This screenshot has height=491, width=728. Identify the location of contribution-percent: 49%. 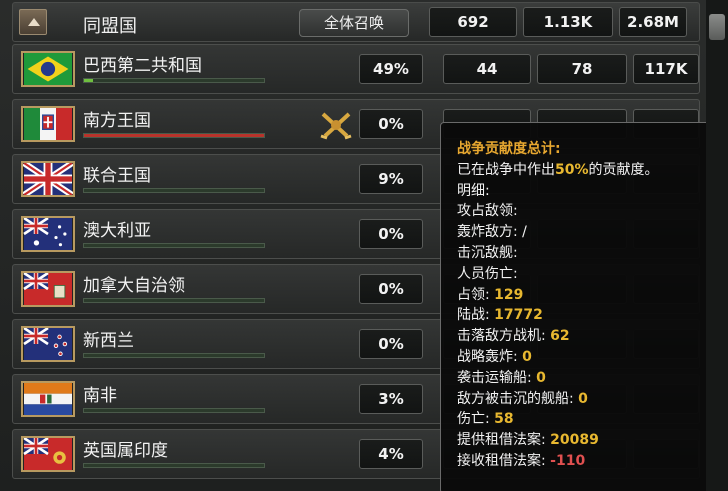
(391, 69).